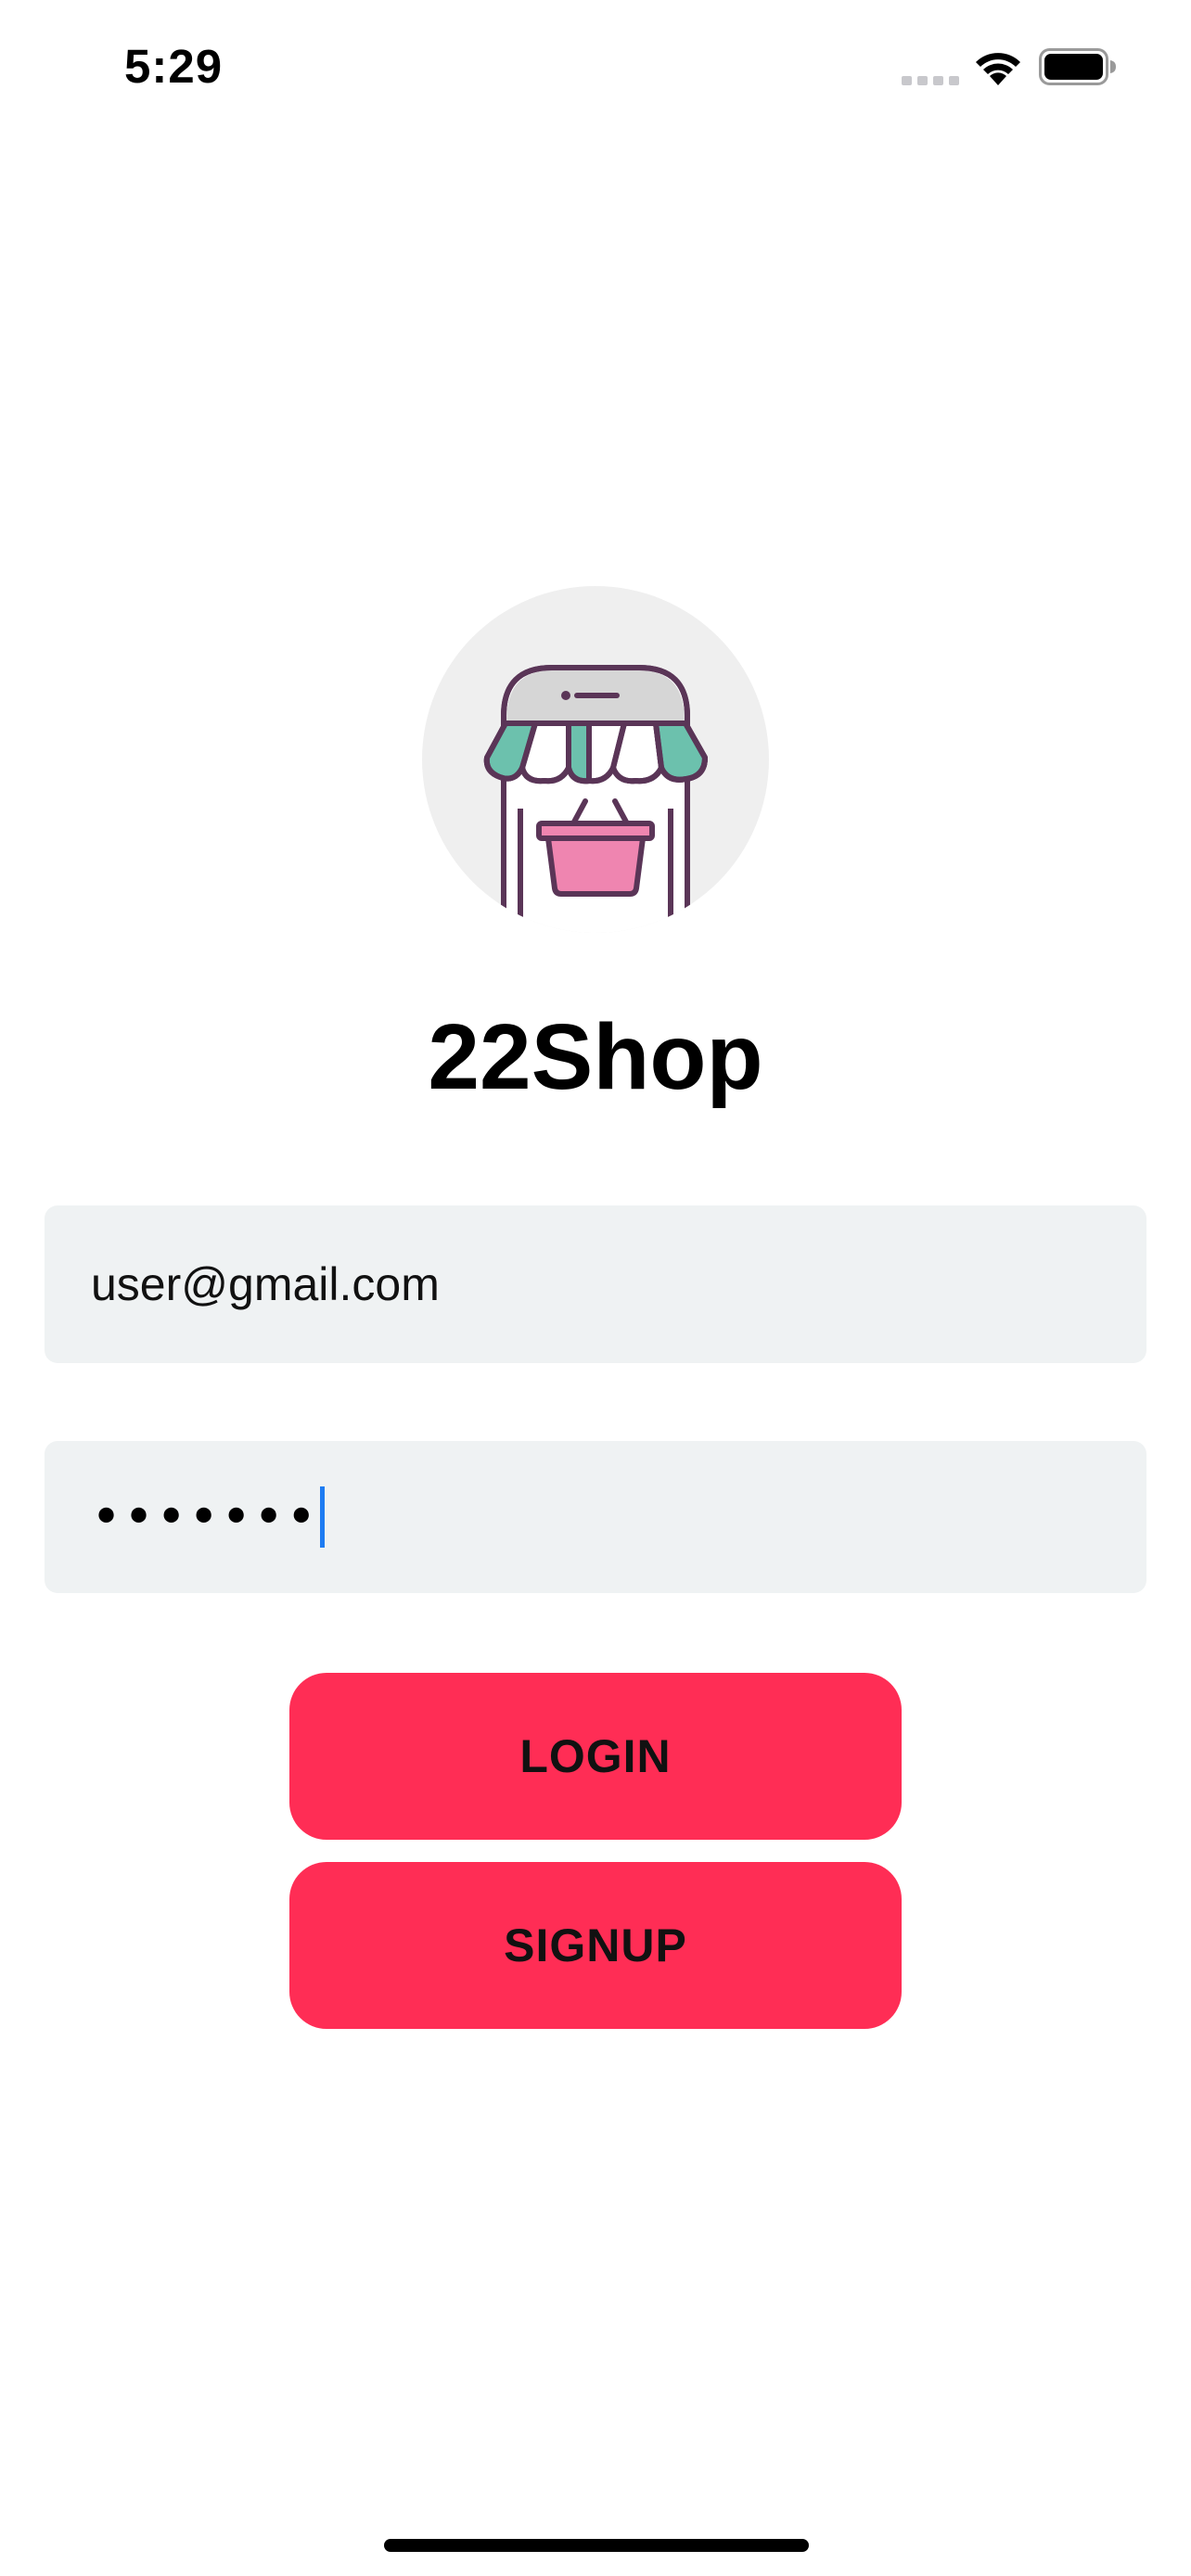 The height and width of the screenshot is (2576, 1191). What do you see at coordinates (931, 80) in the screenshot?
I see `cellular-signal-icon` at bounding box center [931, 80].